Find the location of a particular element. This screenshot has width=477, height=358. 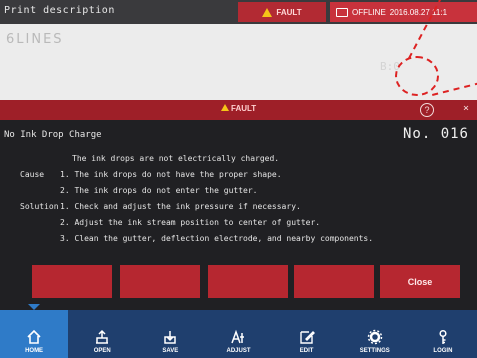

close-button: Close is located at coordinates (420, 281).